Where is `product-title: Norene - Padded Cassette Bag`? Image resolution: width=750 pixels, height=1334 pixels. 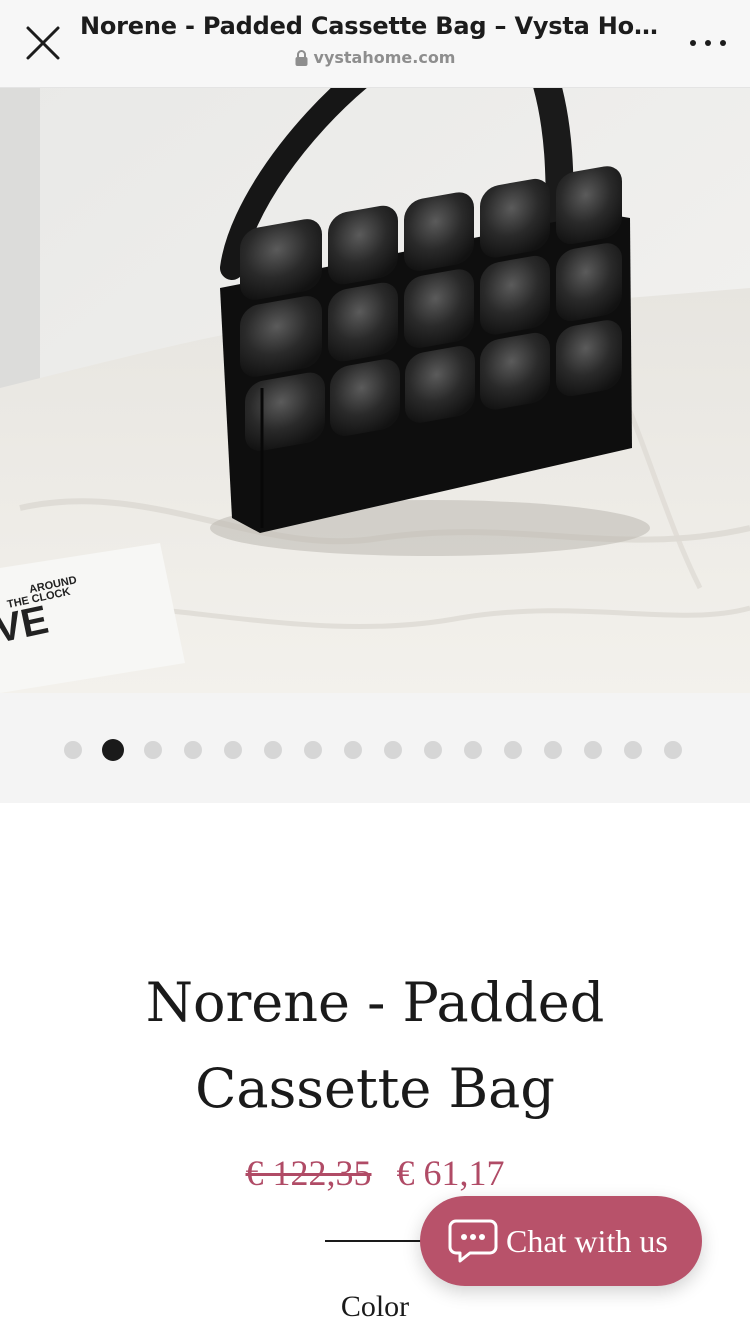 product-title: Norene - Padded Cassette Bag is located at coordinates (375, 1046).